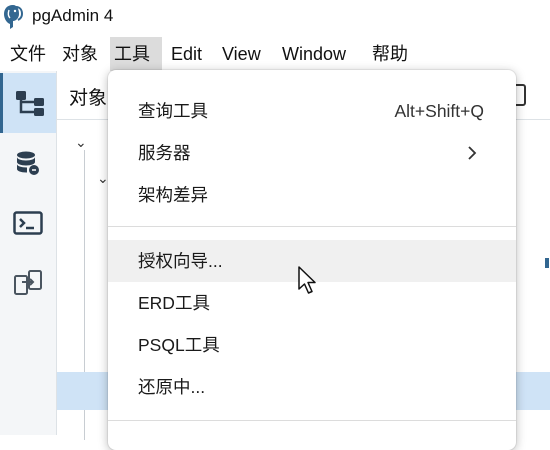 The height and width of the screenshot is (450, 550). Describe the element at coordinates (275, 54) in the screenshot. I see `menu-bar: 文件 对象 工具 Edit View Window 帮助` at that location.